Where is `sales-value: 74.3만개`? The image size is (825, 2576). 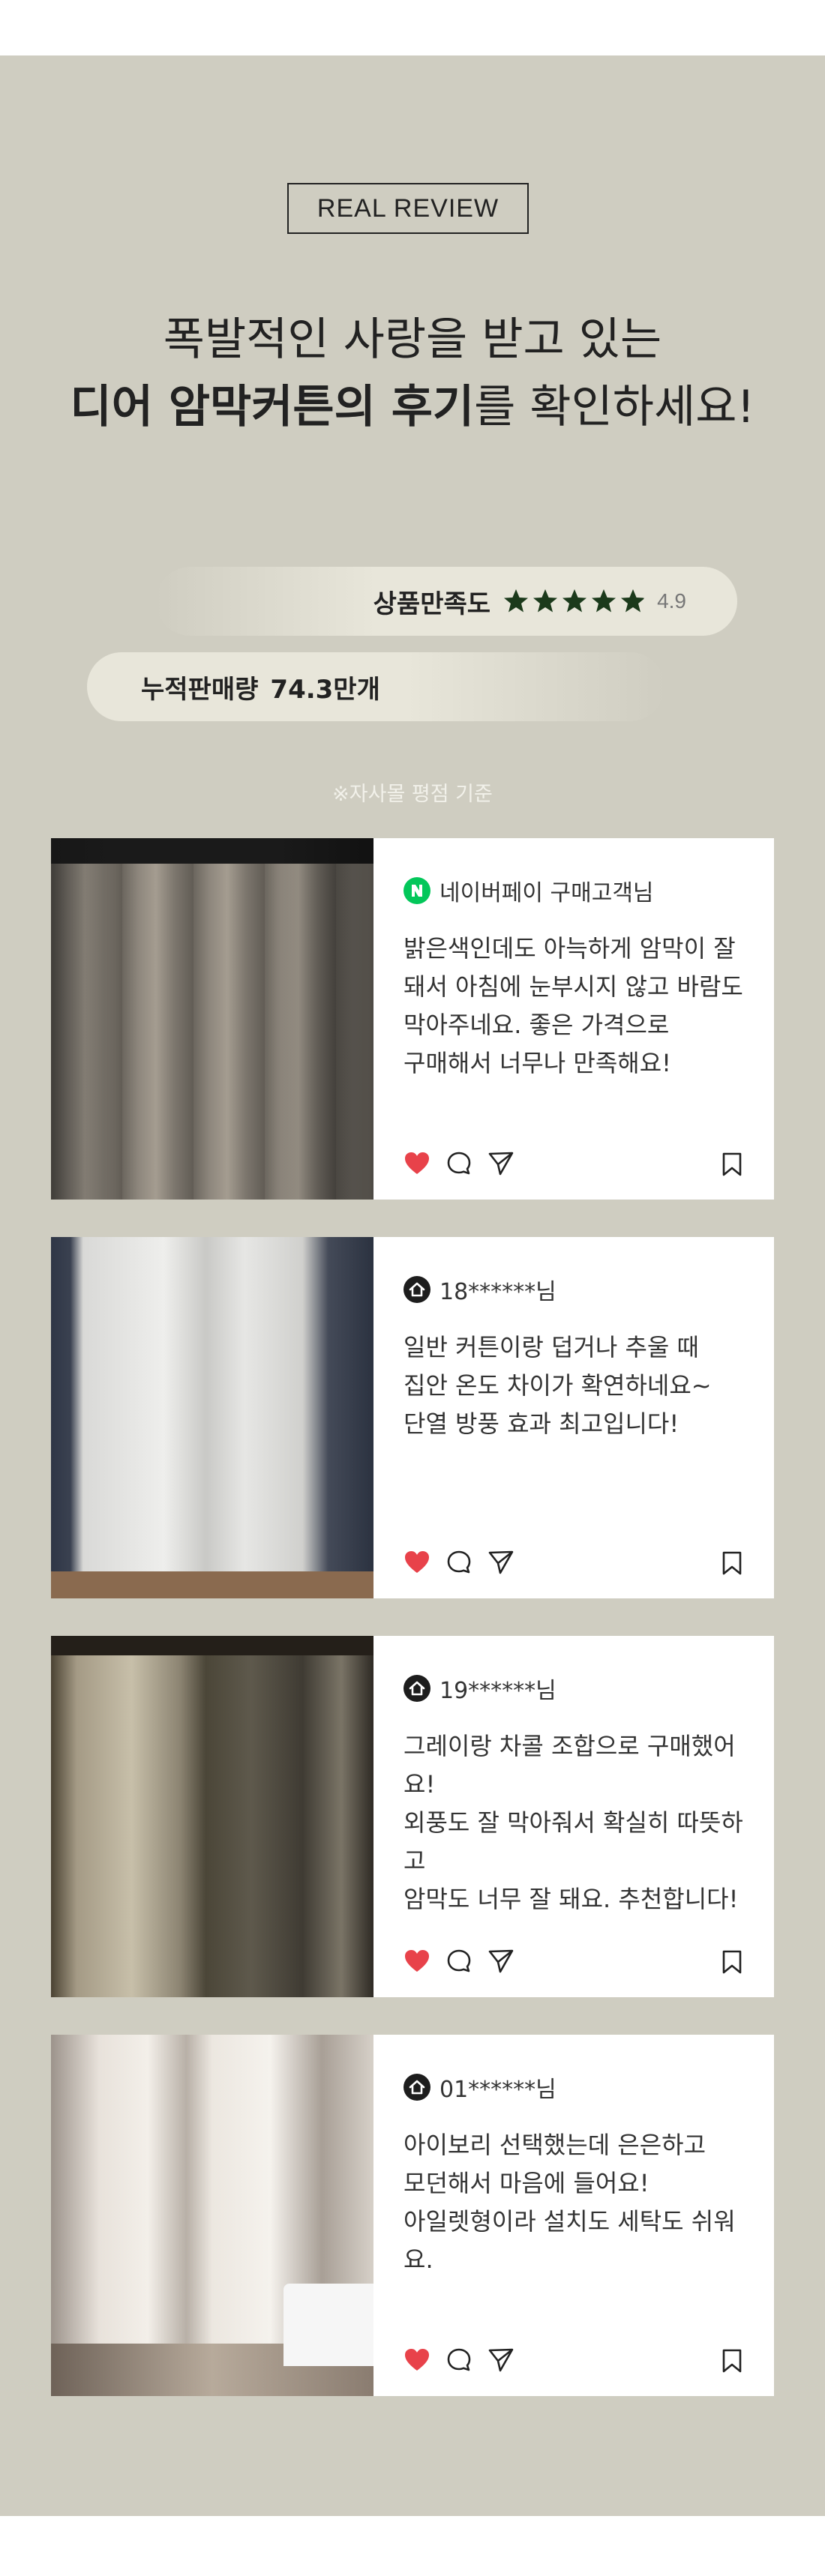
sales-value: 74.3만개 is located at coordinates (325, 690).